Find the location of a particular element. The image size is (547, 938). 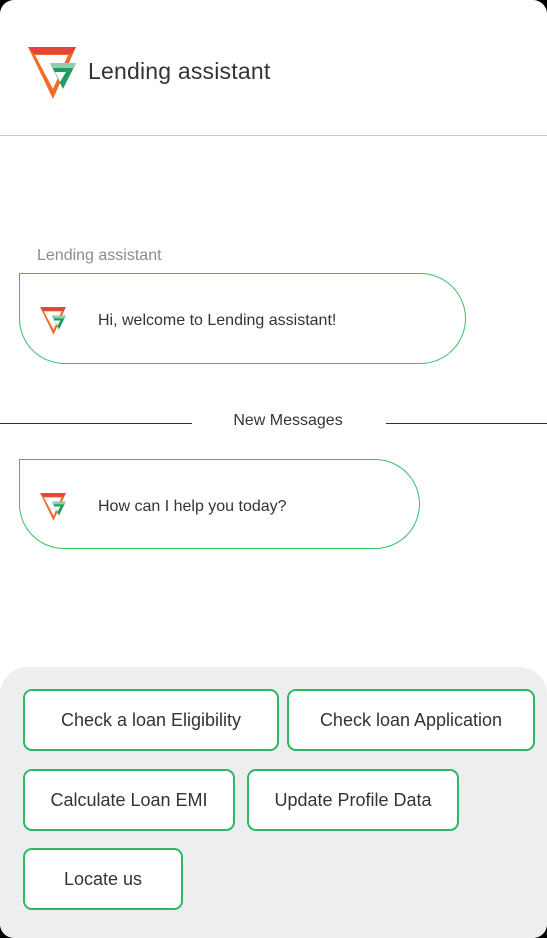

calculate-loan-emi-button: Calculate Loan EMI is located at coordinates (129, 800).